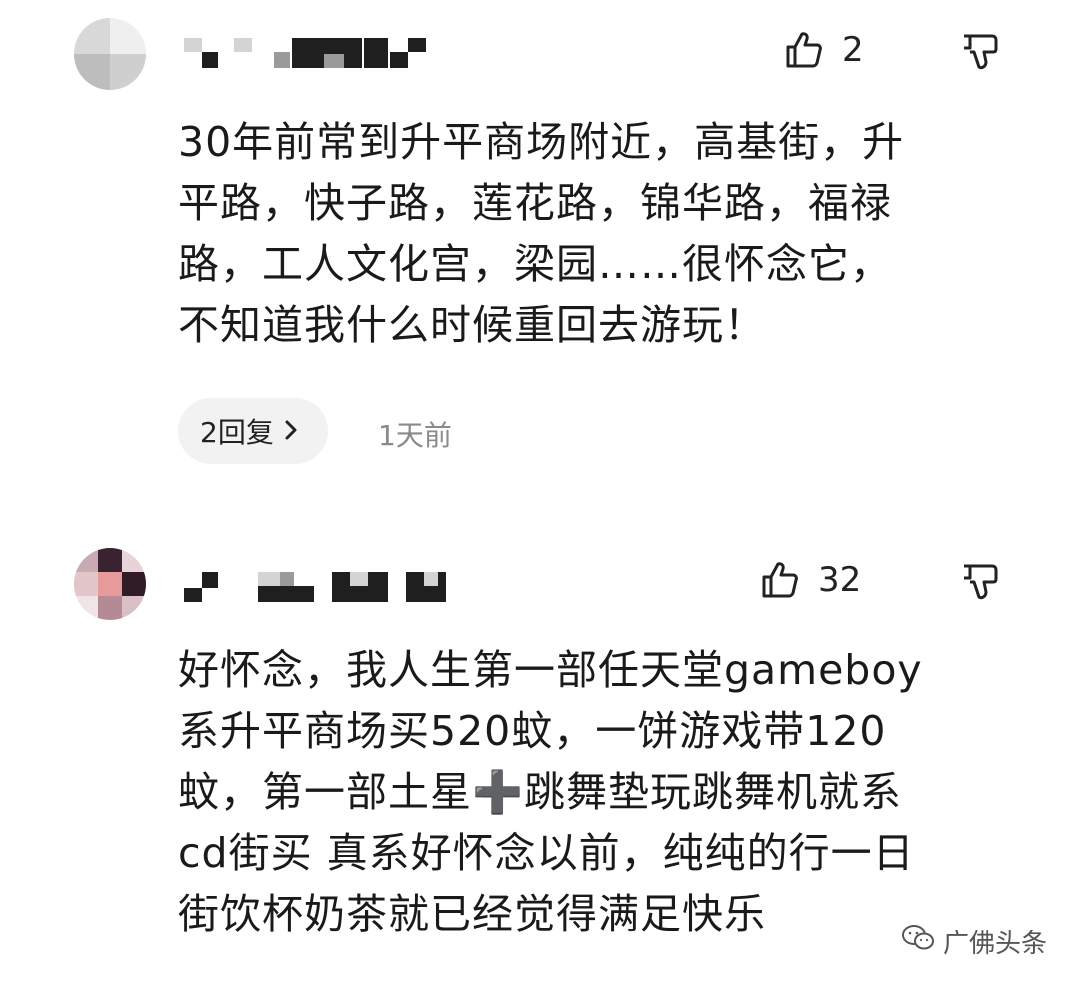 The height and width of the screenshot is (990, 1077). I want to click on wechat-icon, so click(918, 941).